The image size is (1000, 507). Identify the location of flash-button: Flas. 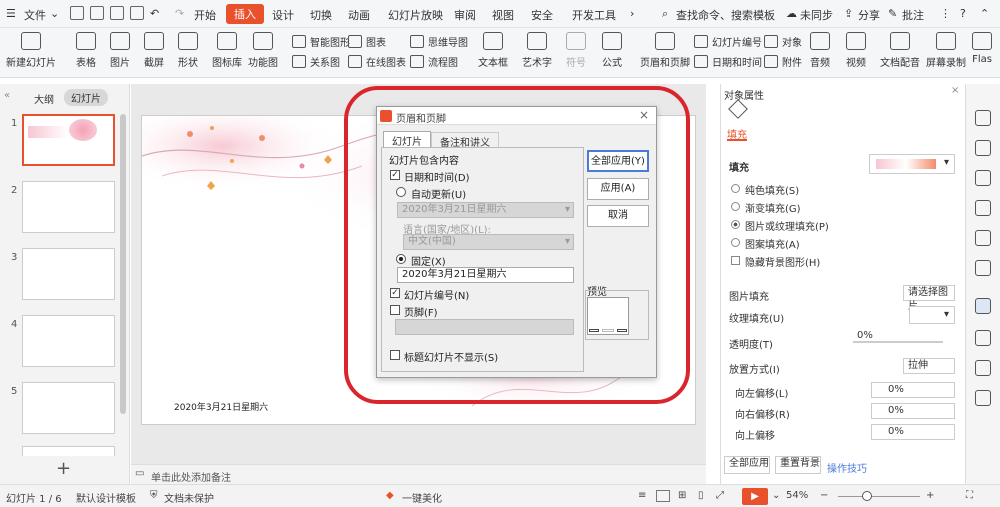
(982, 48).